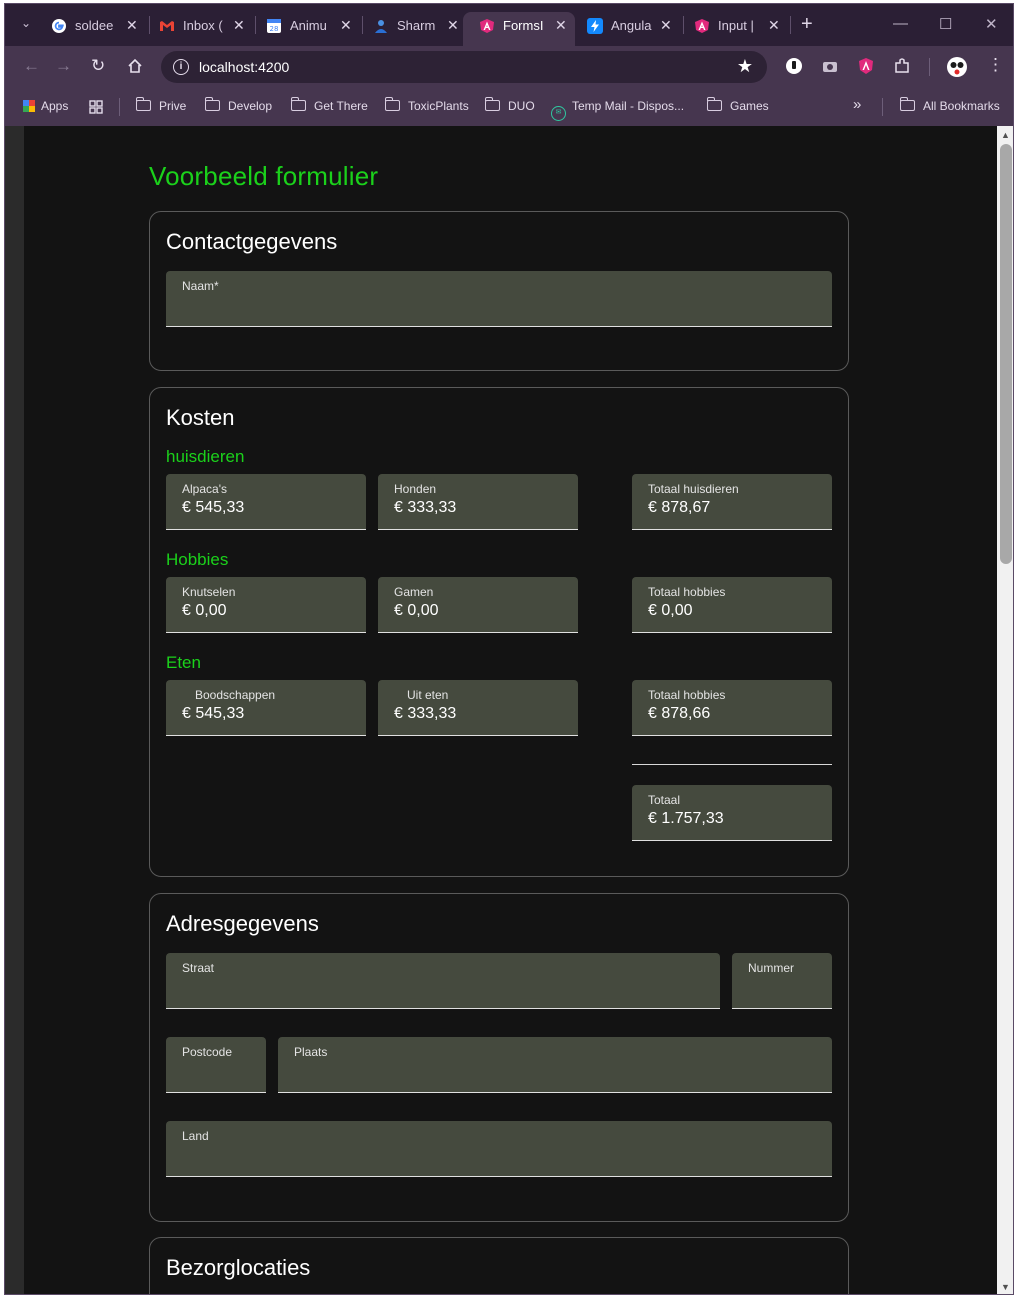  What do you see at coordinates (745, 66) in the screenshot?
I see `bookmark-star-icon: ★` at bounding box center [745, 66].